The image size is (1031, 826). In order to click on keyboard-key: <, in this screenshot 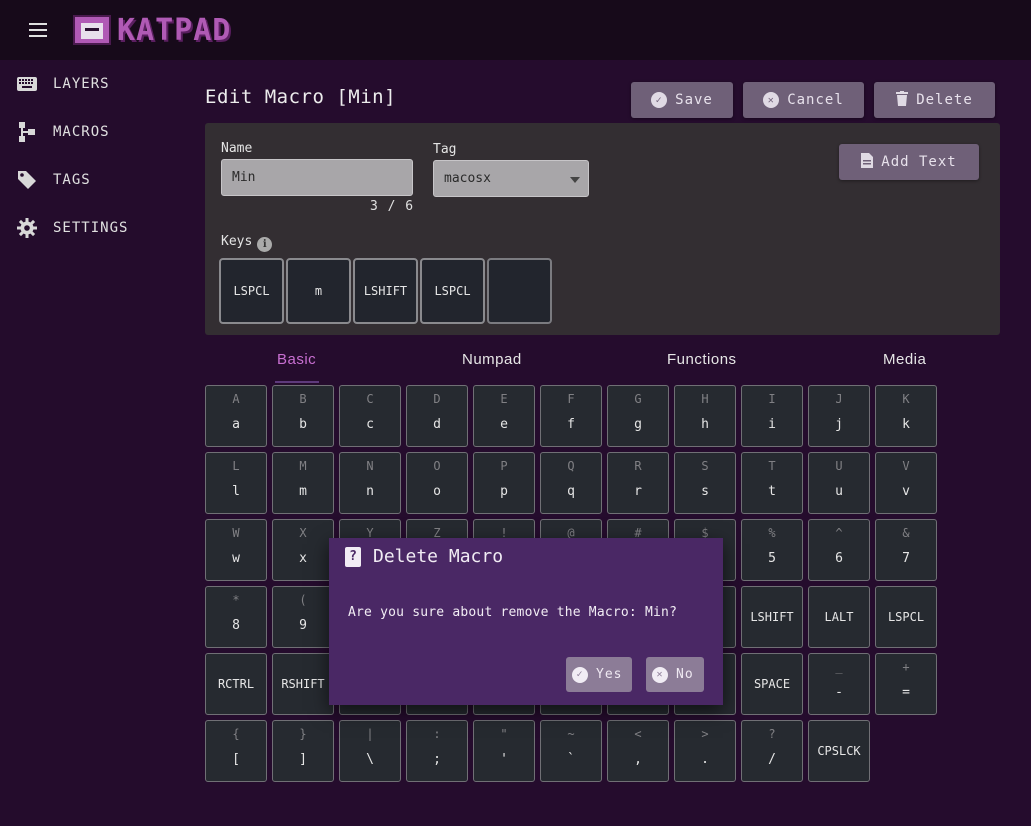, I will do `click(638, 751)`.